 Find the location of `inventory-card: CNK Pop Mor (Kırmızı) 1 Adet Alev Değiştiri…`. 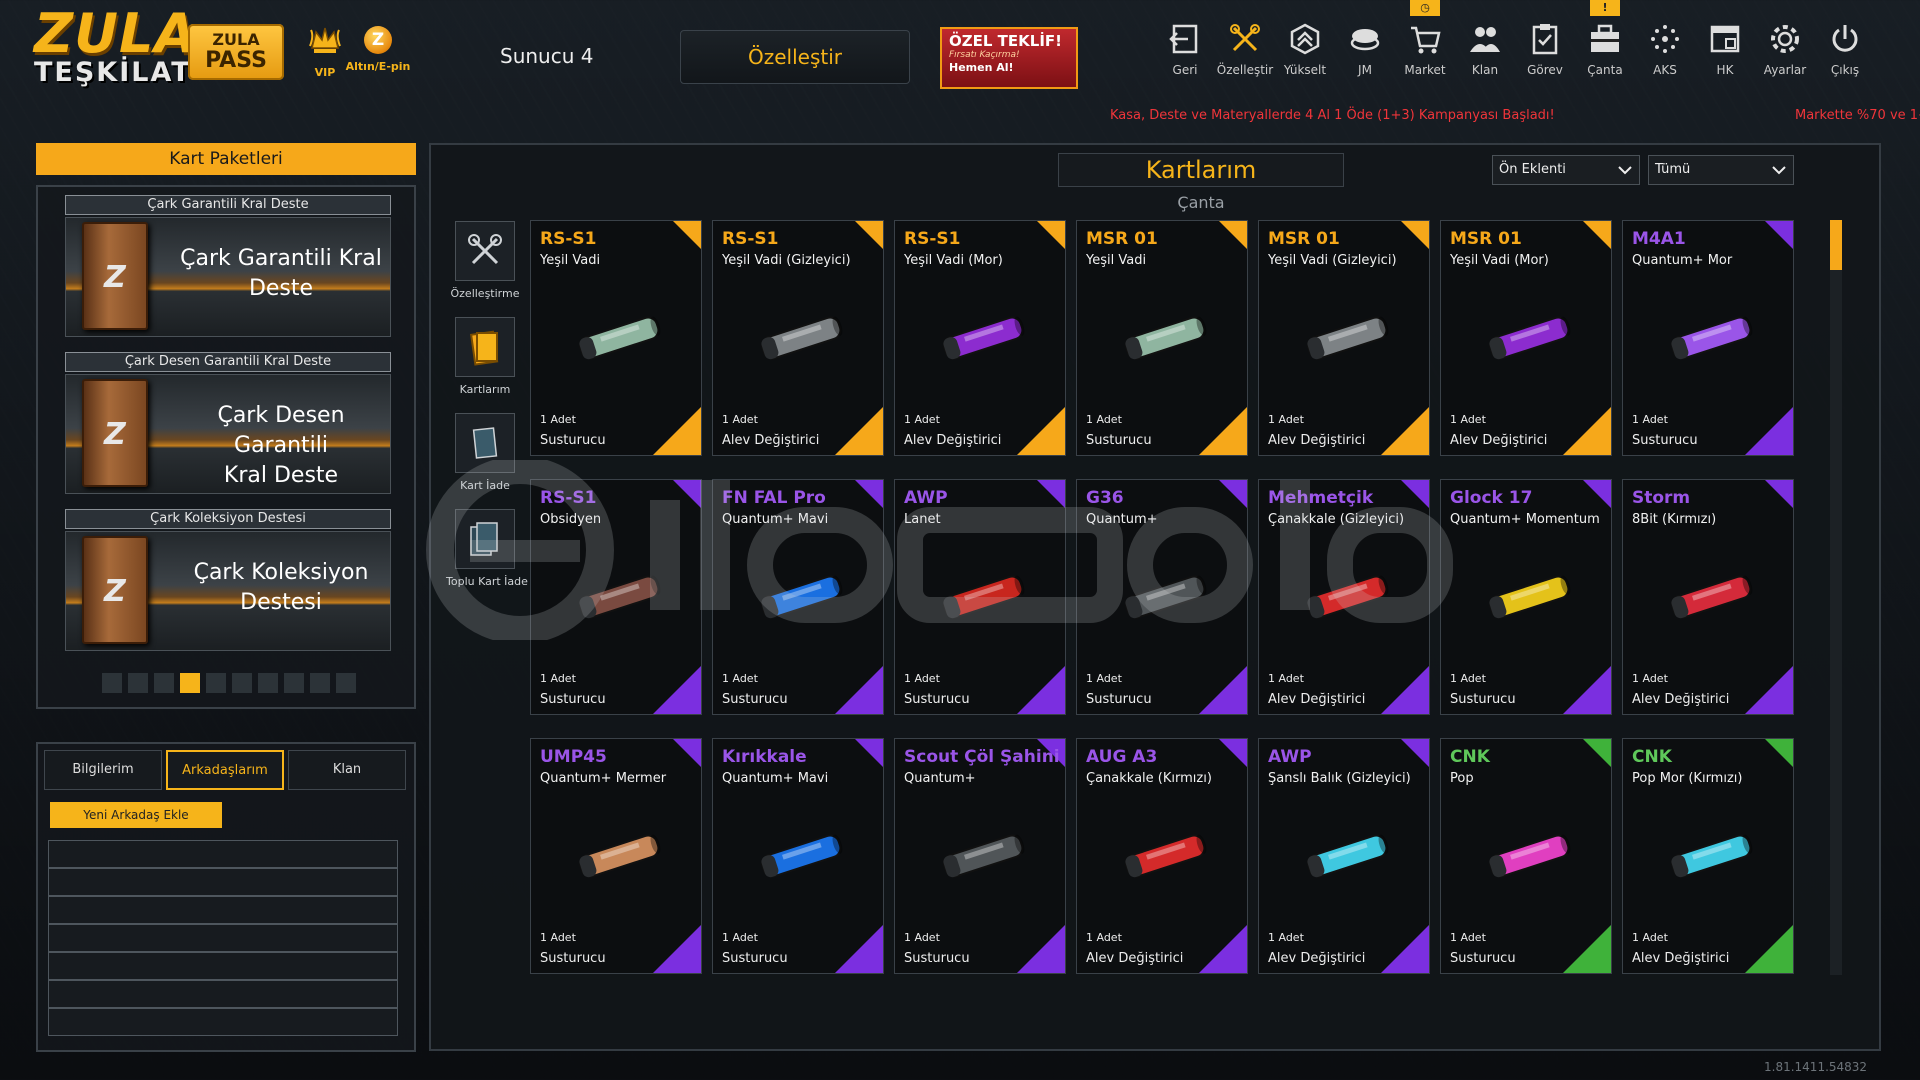

inventory-card: CNK Pop Mor (Kırmızı) 1 Adet Alev Değiştiri… is located at coordinates (1708, 856).